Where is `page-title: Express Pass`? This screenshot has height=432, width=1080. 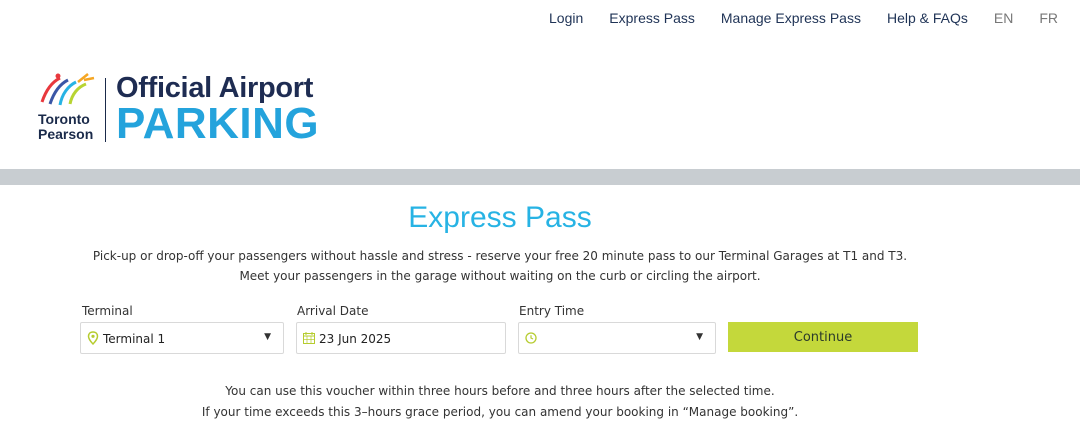
page-title: Express Pass is located at coordinates (500, 217).